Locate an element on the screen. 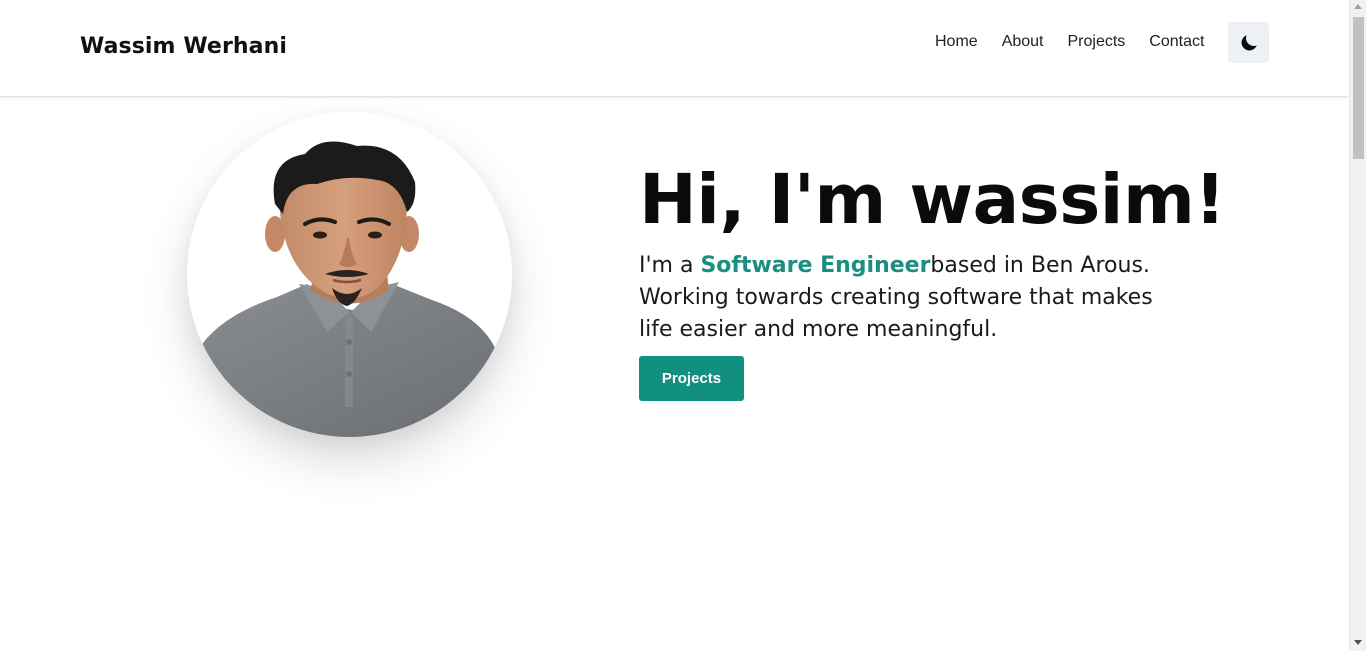  profile-photo-illustration is located at coordinates (349, 274).